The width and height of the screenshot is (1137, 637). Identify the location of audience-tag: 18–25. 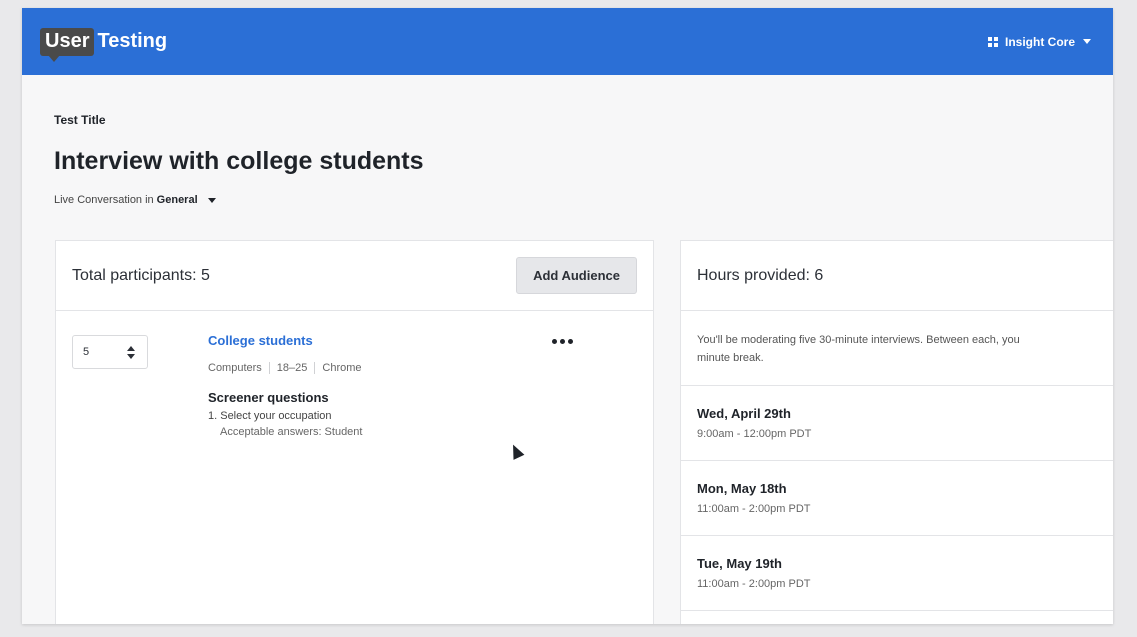
(291, 368).